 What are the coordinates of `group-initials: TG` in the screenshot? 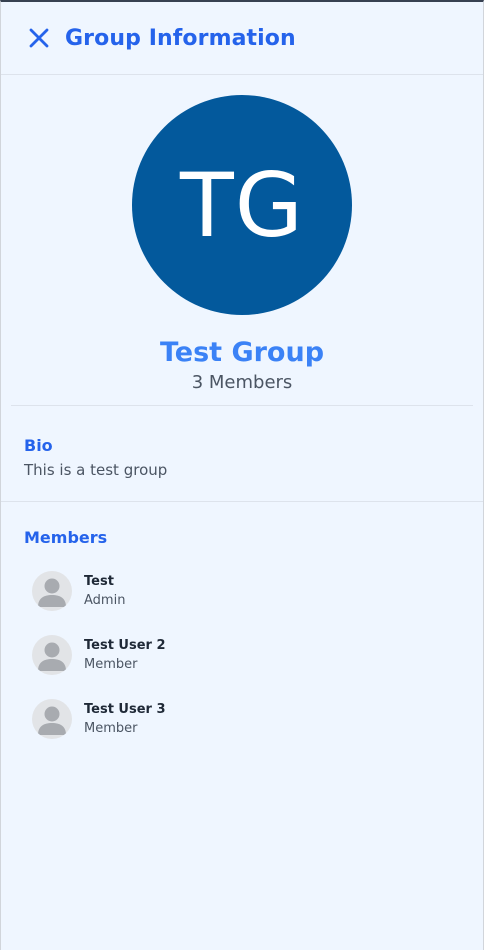 It's located at (242, 205).